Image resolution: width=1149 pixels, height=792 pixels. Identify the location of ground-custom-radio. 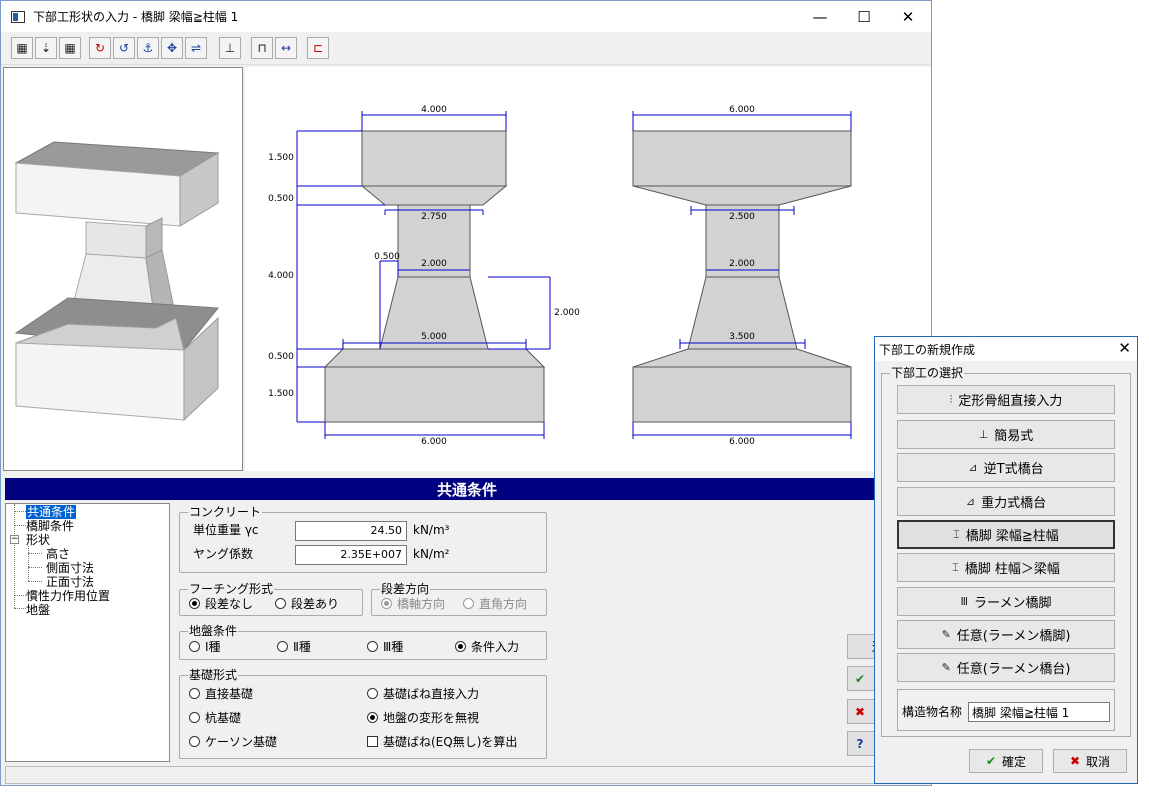
(460, 646).